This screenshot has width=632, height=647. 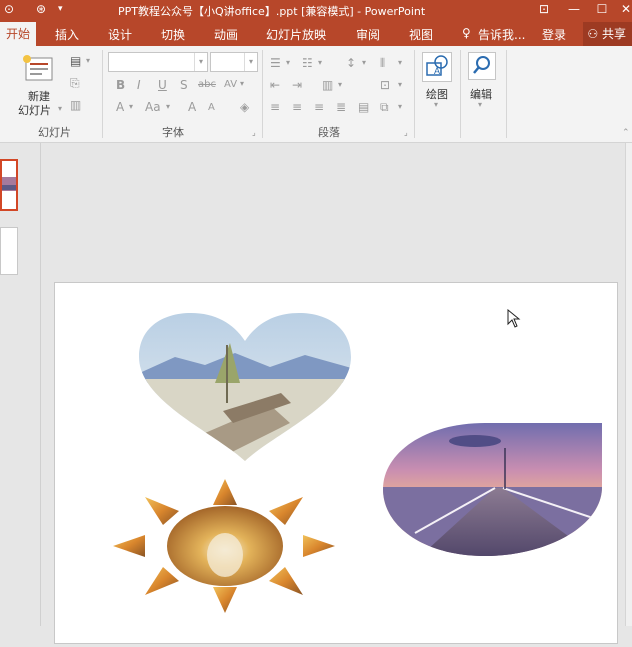 What do you see at coordinates (173, 132) in the screenshot?
I see `font-group-label: 字体` at bounding box center [173, 132].